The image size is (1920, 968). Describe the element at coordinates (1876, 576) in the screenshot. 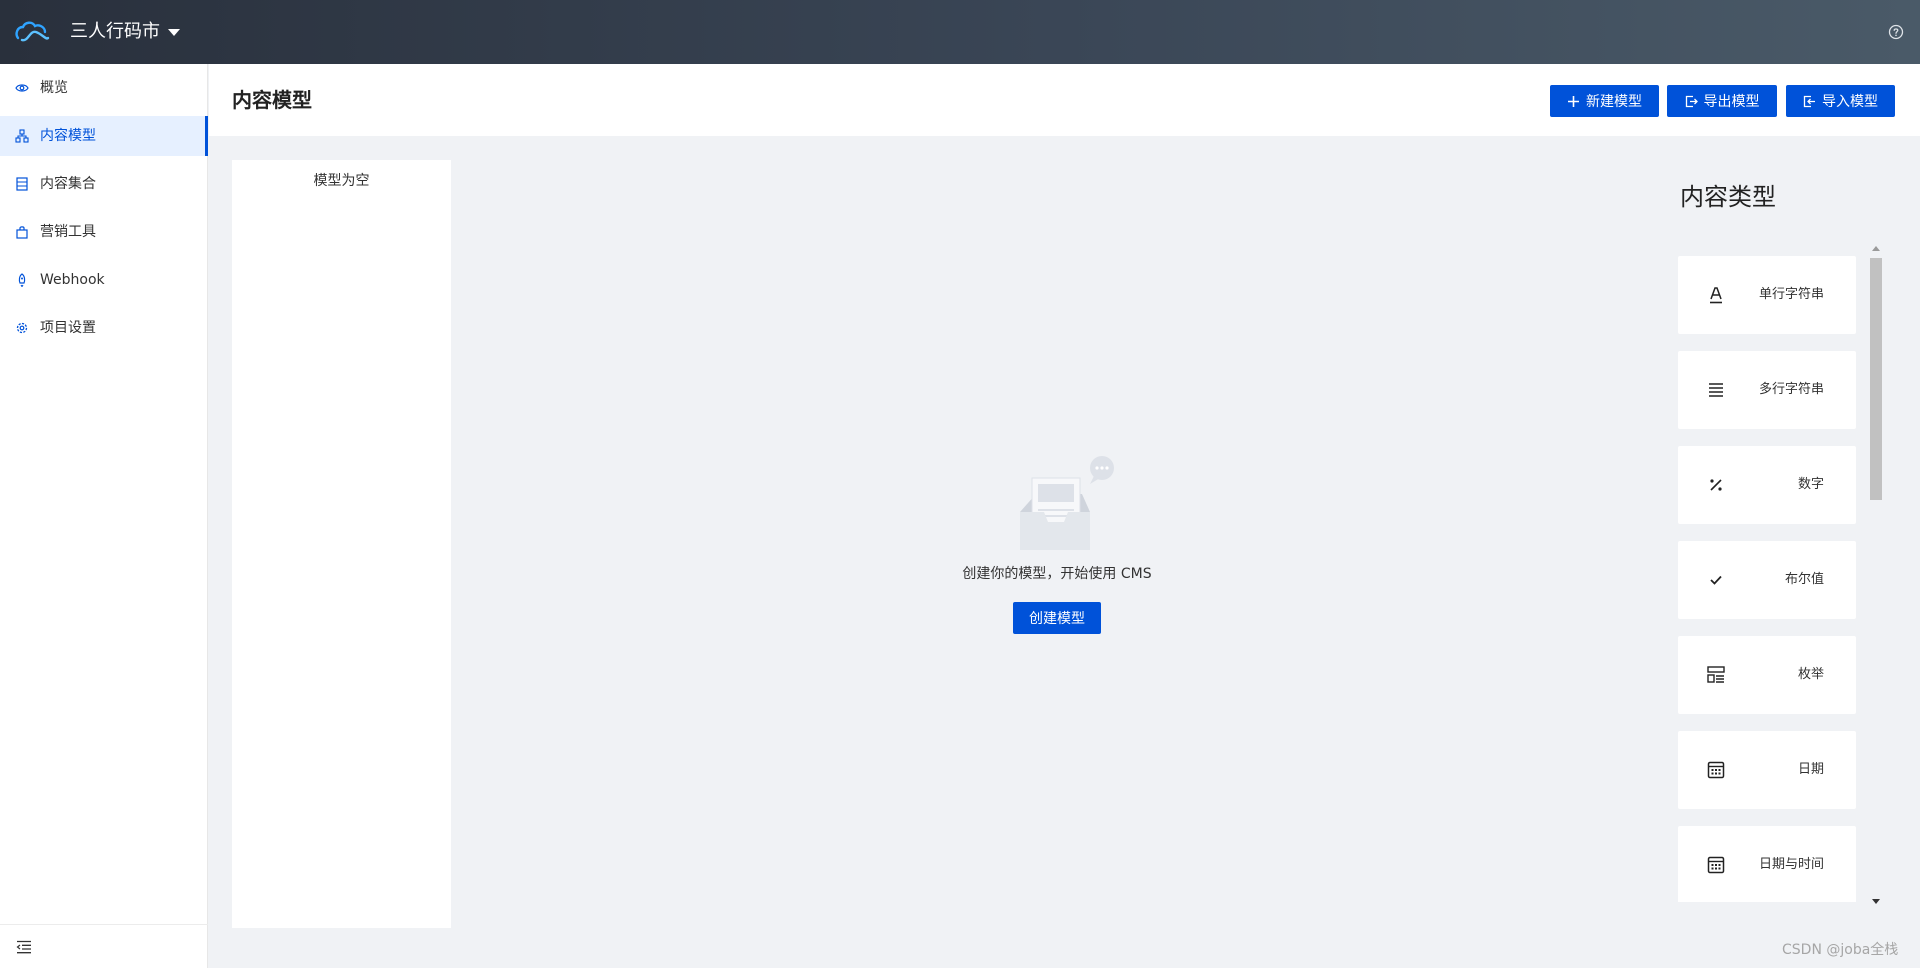

I see `content-types-scrollbar` at that location.